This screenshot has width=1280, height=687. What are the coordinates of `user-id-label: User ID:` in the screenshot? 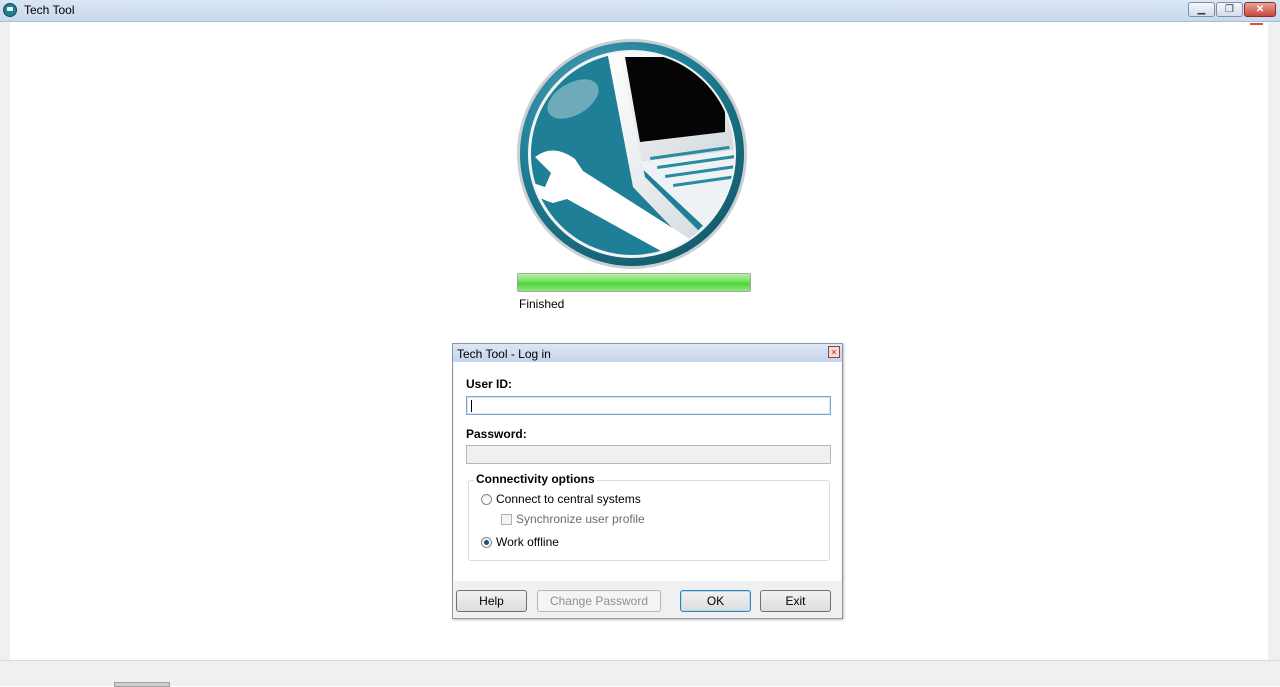 It's located at (489, 384).